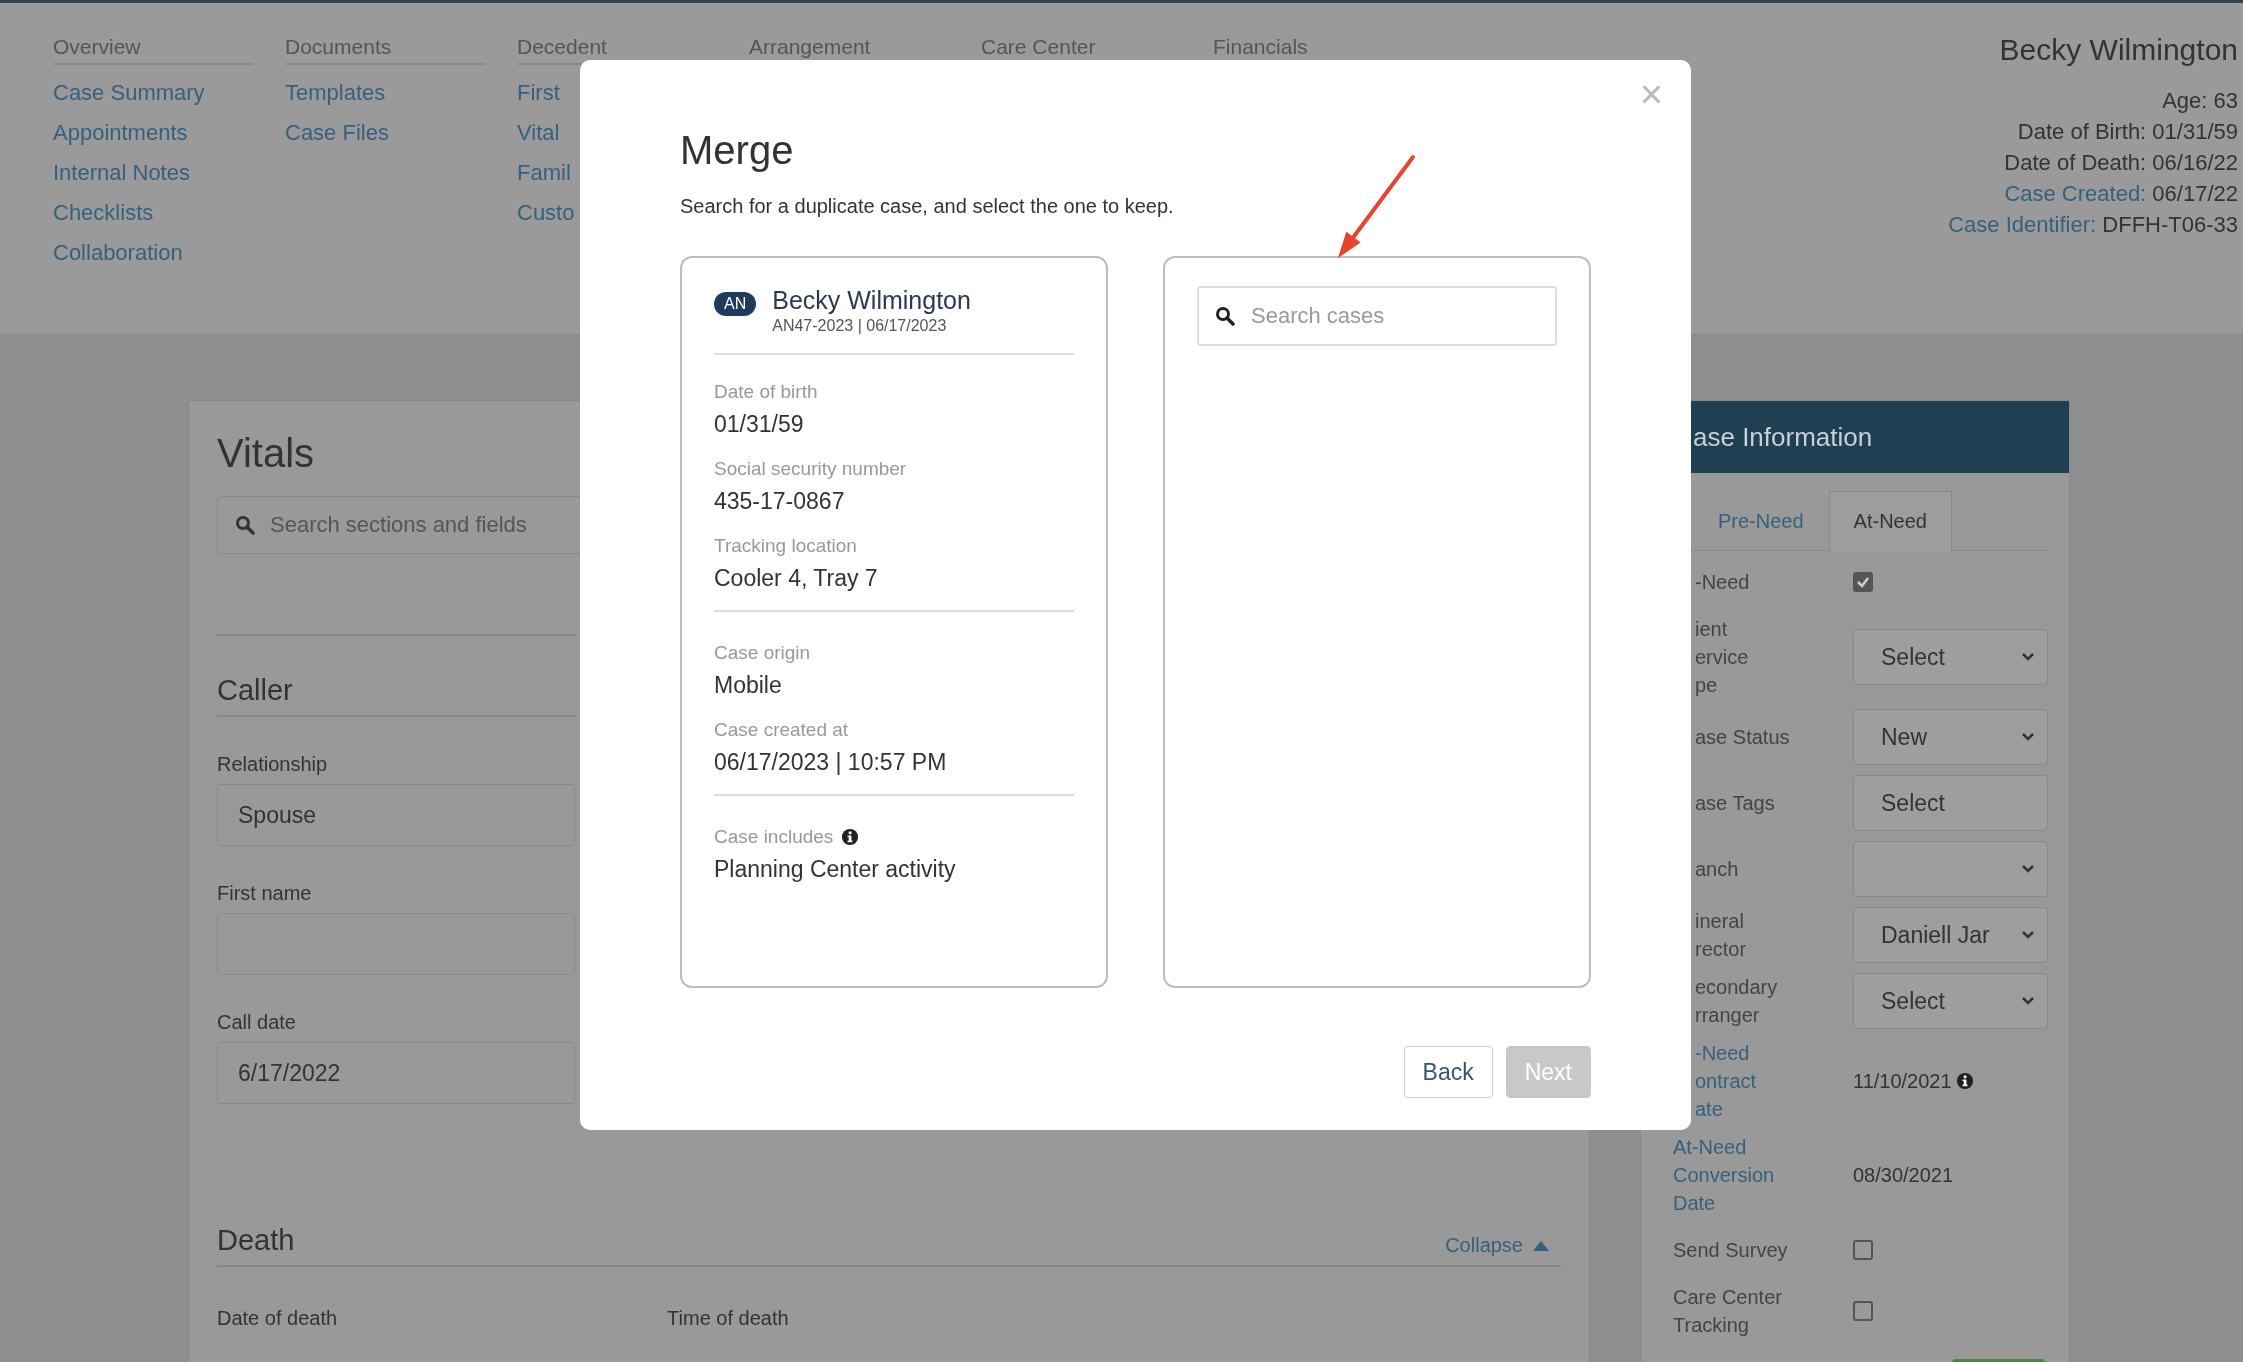 The image size is (2243, 1362). Describe the element at coordinates (169, 93) in the screenshot. I see `nav-link: Case Summary` at that location.